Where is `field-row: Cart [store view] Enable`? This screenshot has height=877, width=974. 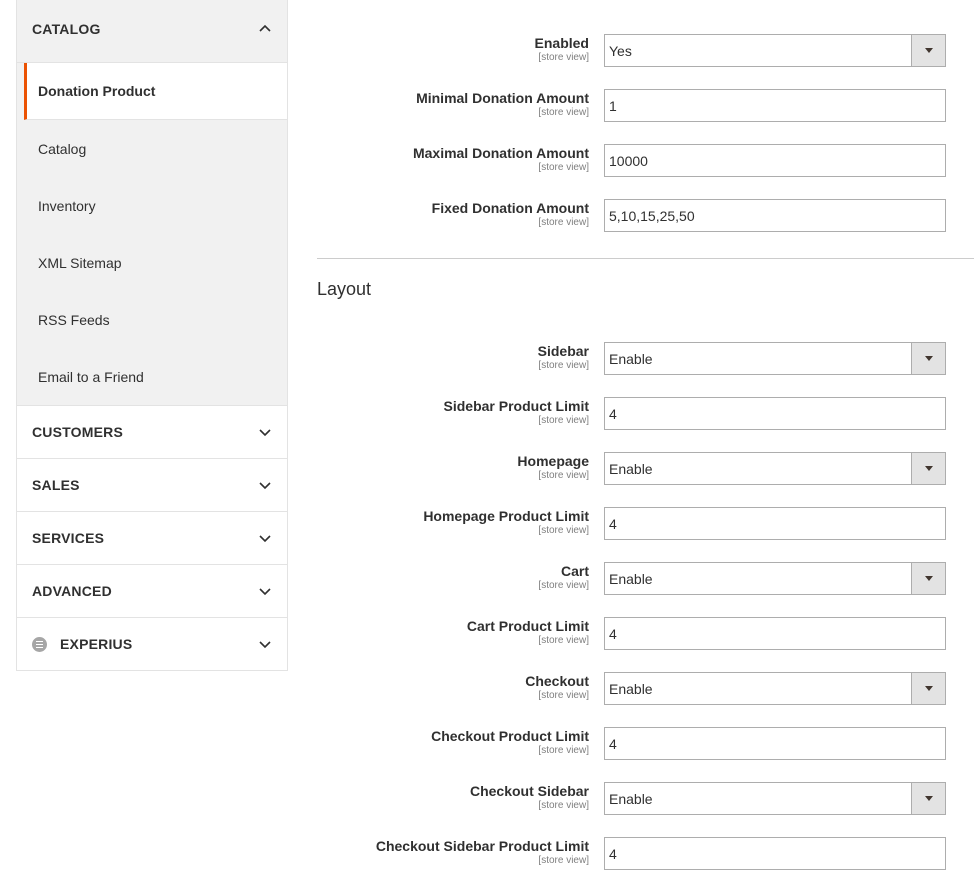
field-row: Cart [store view] Enable is located at coordinates (645, 582).